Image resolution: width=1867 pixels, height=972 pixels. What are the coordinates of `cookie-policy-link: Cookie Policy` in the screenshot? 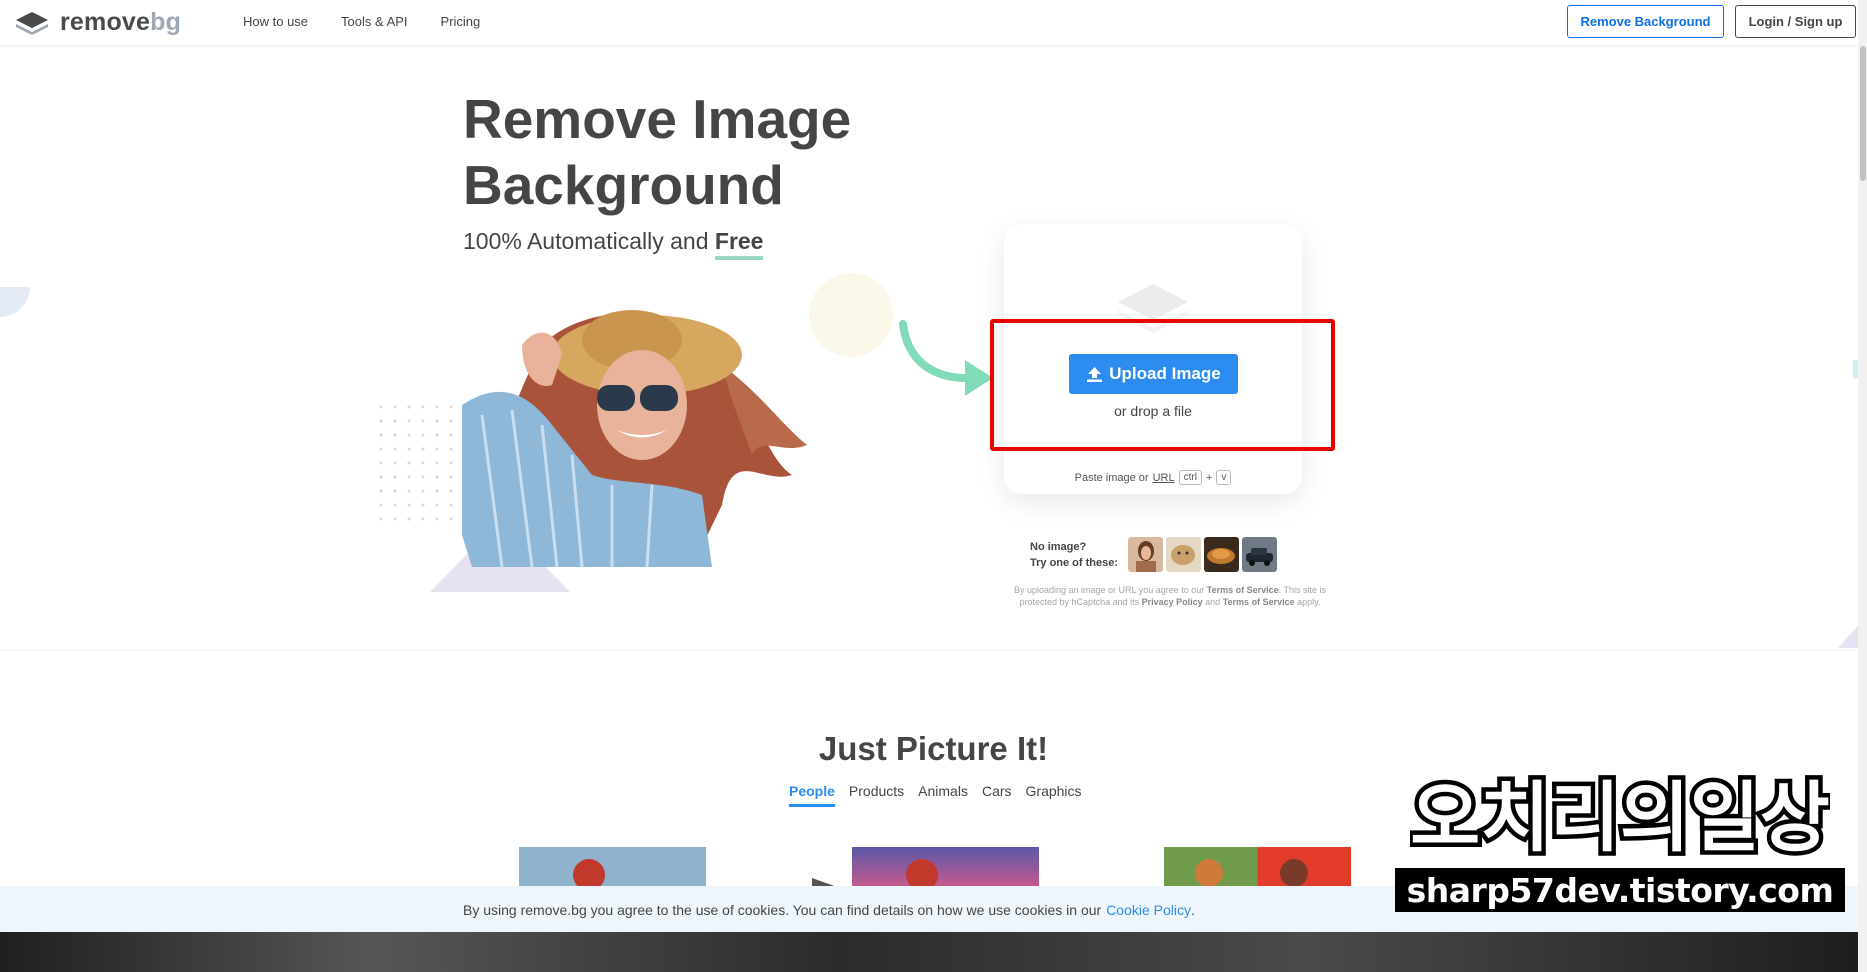 It's located at (1148, 910).